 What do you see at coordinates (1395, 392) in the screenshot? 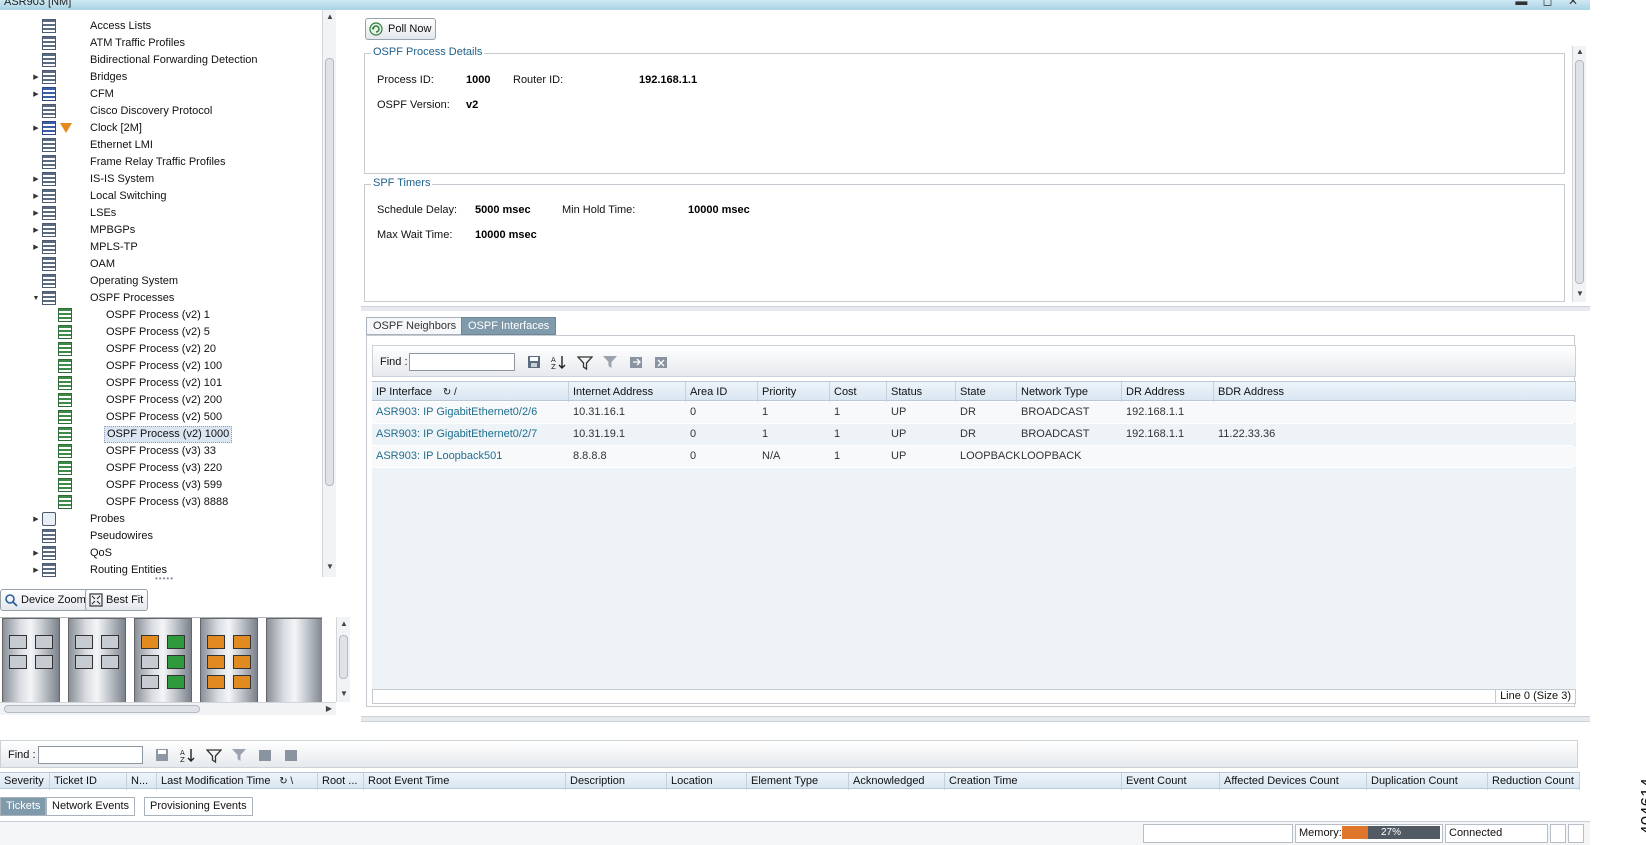
I see `column-header: BDR Address` at bounding box center [1395, 392].